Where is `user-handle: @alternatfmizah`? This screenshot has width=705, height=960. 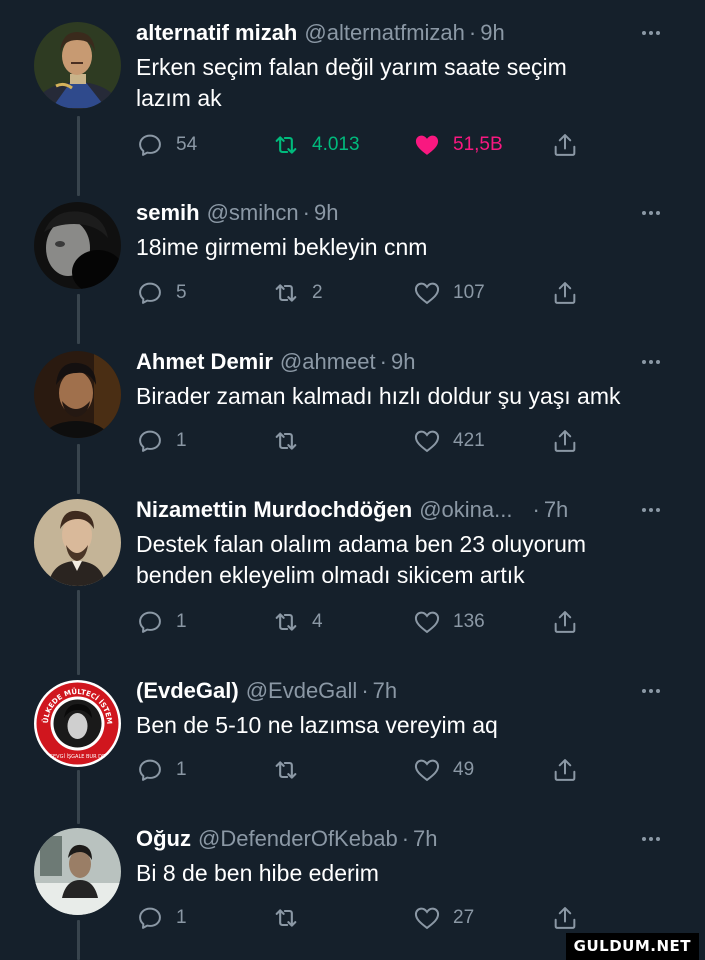
user-handle: @alternatfmizah is located at coordinates (384, 33).